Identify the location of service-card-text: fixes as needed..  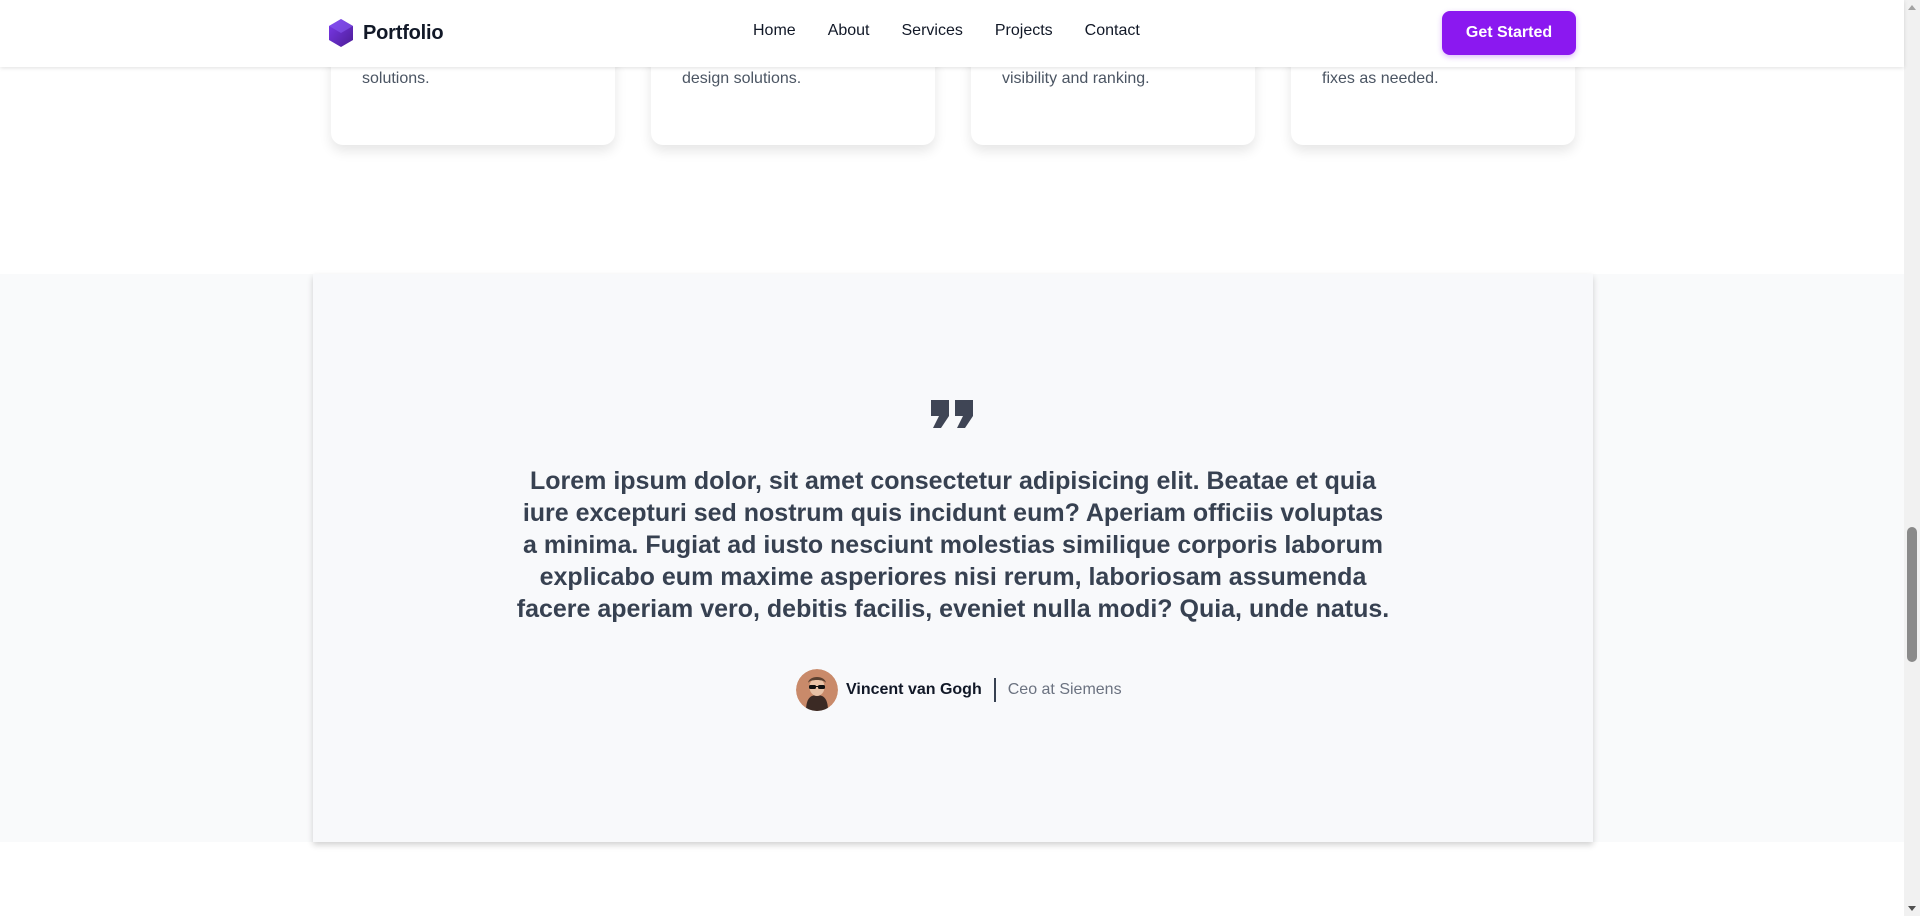
(1380, 78).